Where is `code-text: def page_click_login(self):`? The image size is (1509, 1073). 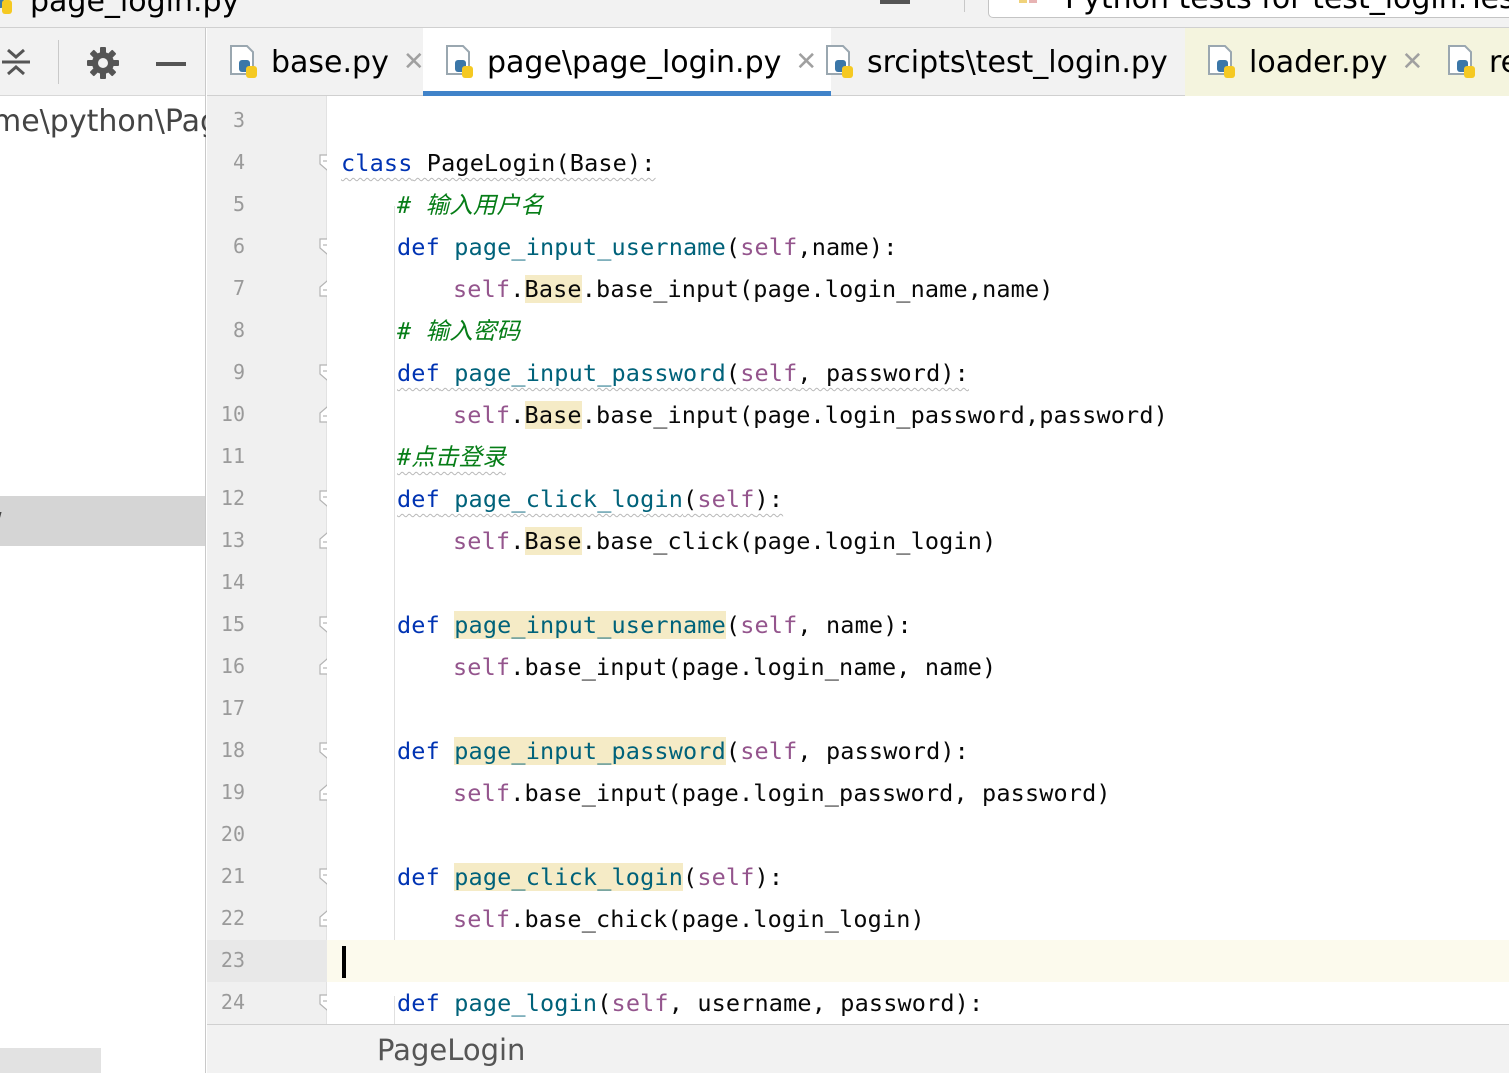
code-text: def page_click_login(self): is located at coordinates (590, 499).